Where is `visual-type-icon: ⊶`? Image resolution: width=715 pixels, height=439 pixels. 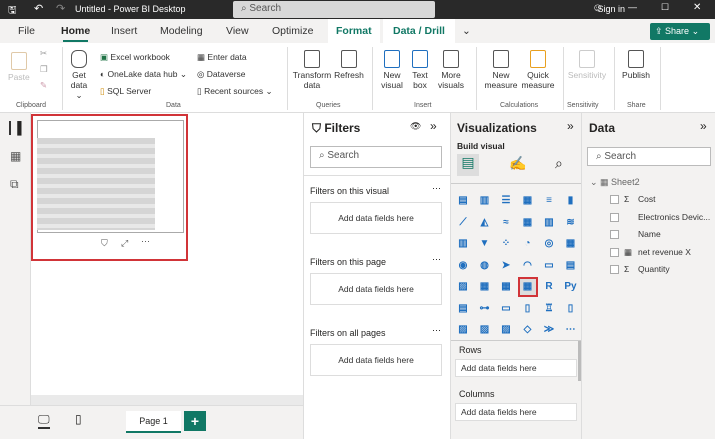 visual-type-icon: ⊶ is located at coordinates (485, 309).